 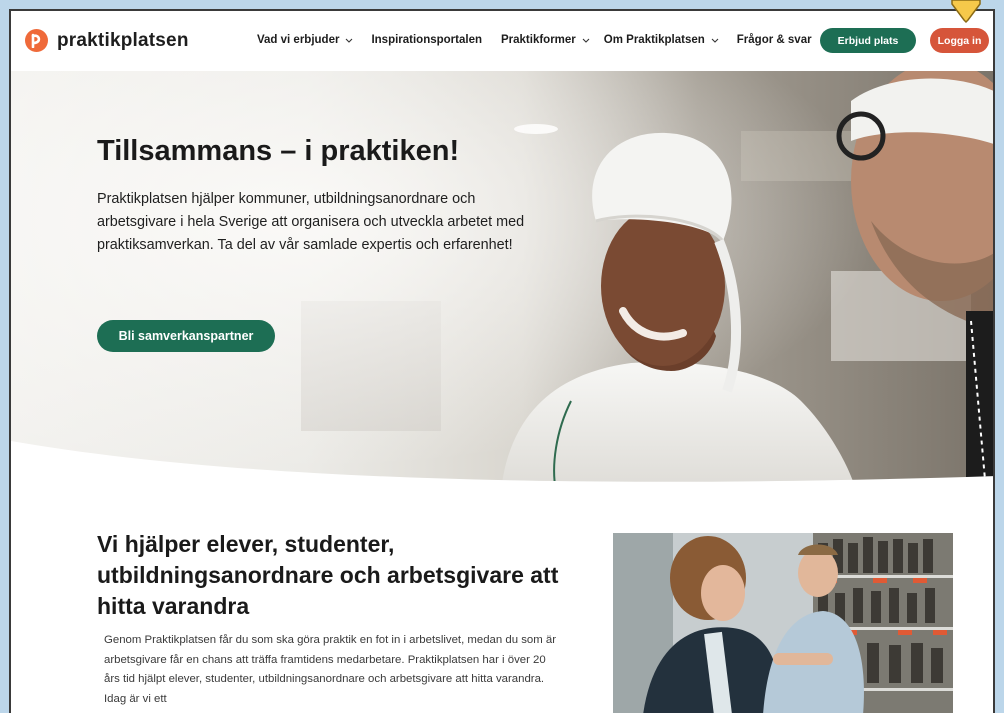 What do you see at coordinates (186, 336) in the screenshot?
I see `become-partner-button: Bli samverkanspartner` at bounding box center [186, 336].